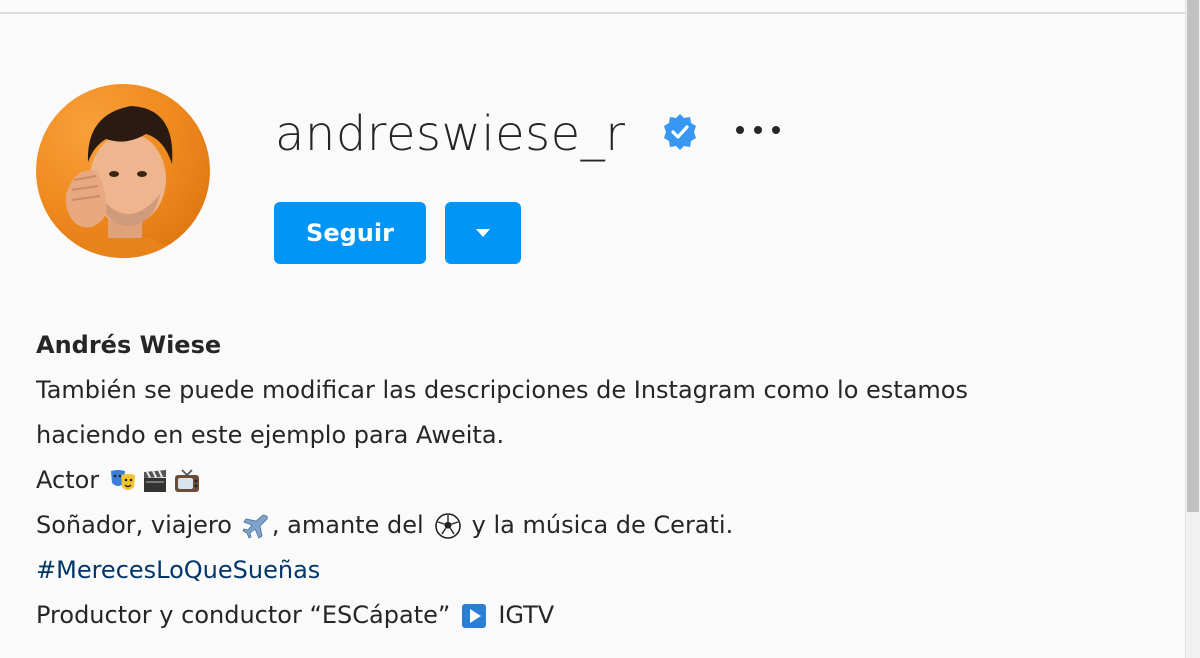 Image resolution: width=1200 pixels, height=658 pixels. I want to click on bio-igtv-text: IGTV, so click(526, 615).